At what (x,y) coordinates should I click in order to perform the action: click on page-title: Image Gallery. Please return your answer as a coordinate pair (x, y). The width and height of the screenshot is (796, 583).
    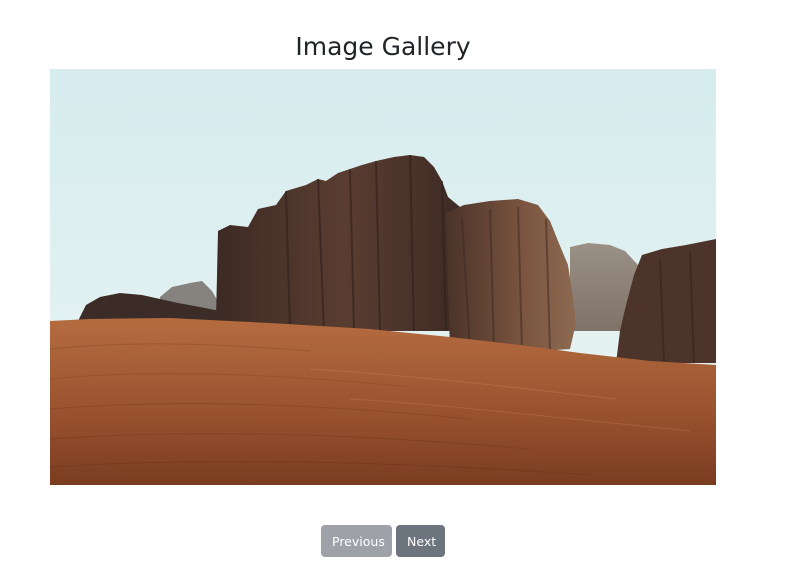
    Looking at the image, I should click on (383, 46).